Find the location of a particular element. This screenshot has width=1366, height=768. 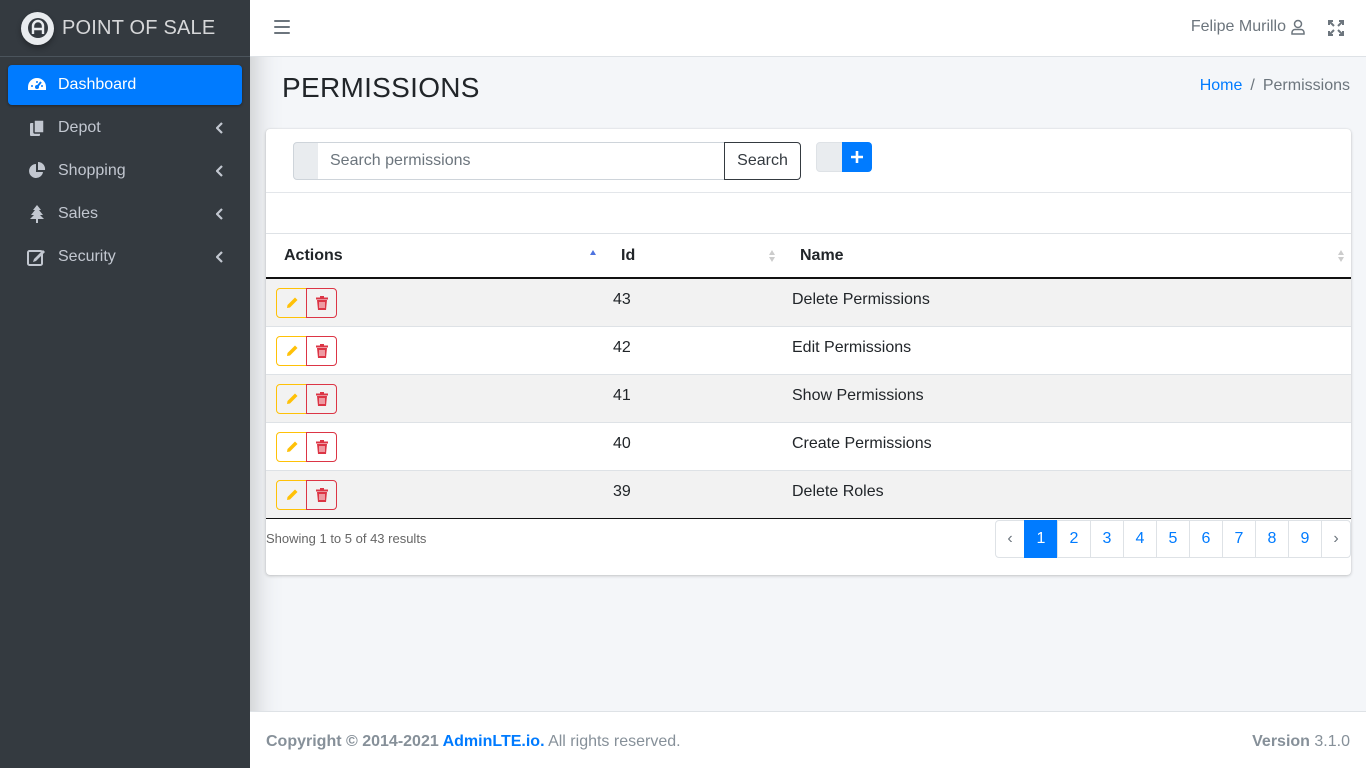

pagination-next: › is located at coordinates (1336, 539).